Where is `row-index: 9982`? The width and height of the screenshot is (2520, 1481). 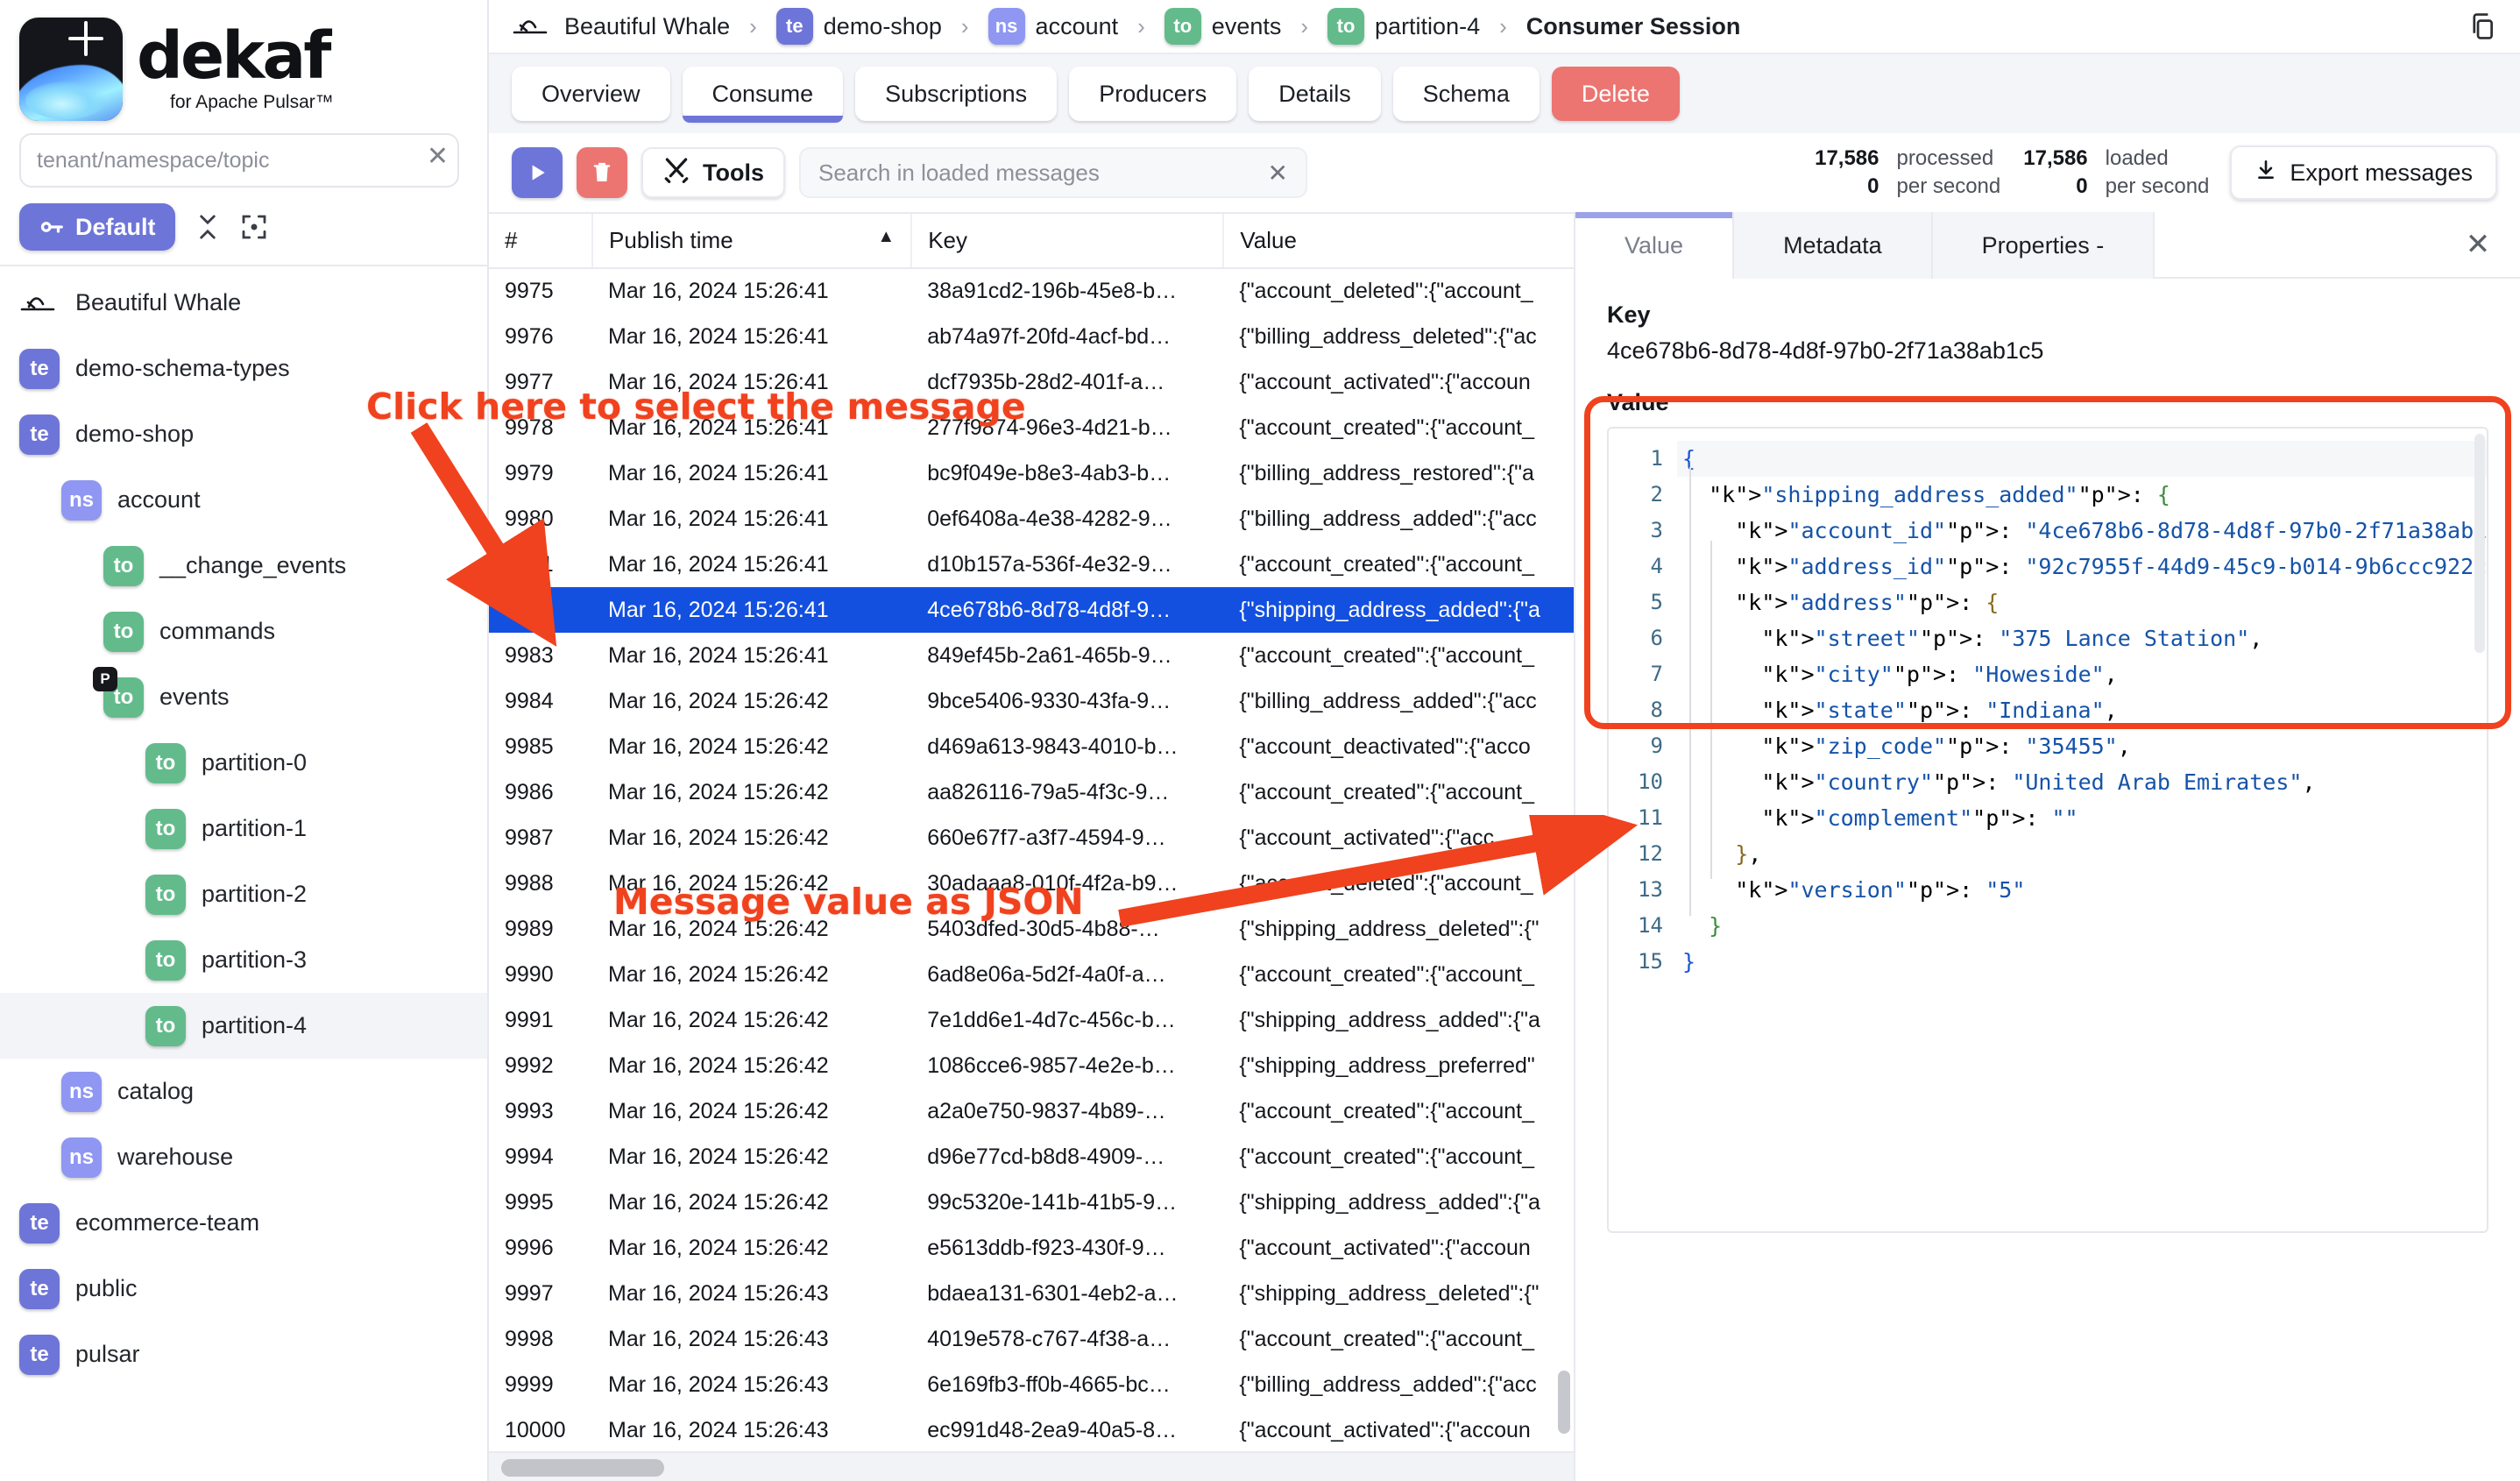 row-index: 9982 is located at coordinates (541, 610).